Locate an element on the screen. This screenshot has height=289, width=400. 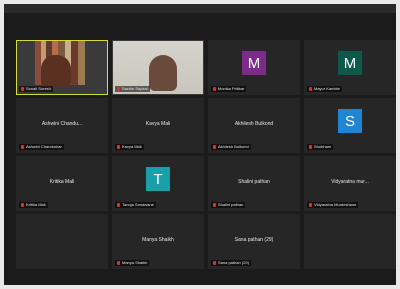
participant-name-label: Kritika Mali is located at coordinates (33, 205).